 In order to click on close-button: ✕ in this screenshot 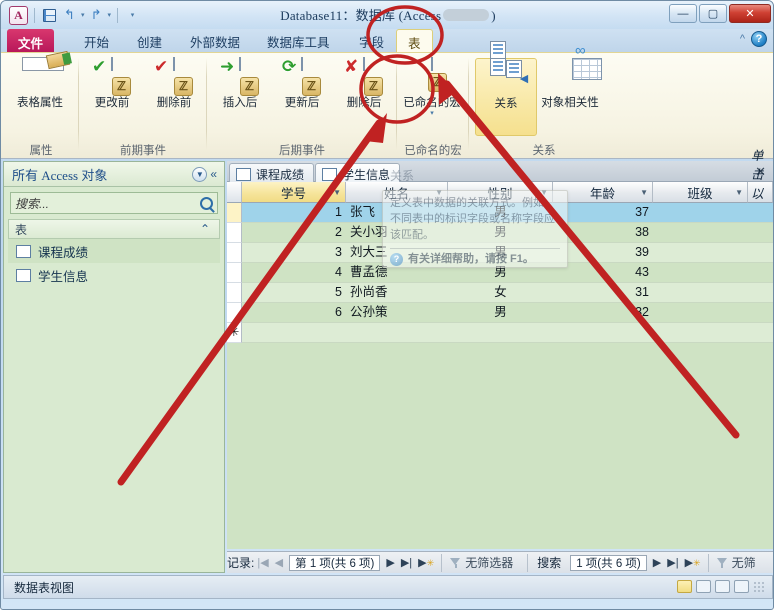, I will do `click(750, 13)`.